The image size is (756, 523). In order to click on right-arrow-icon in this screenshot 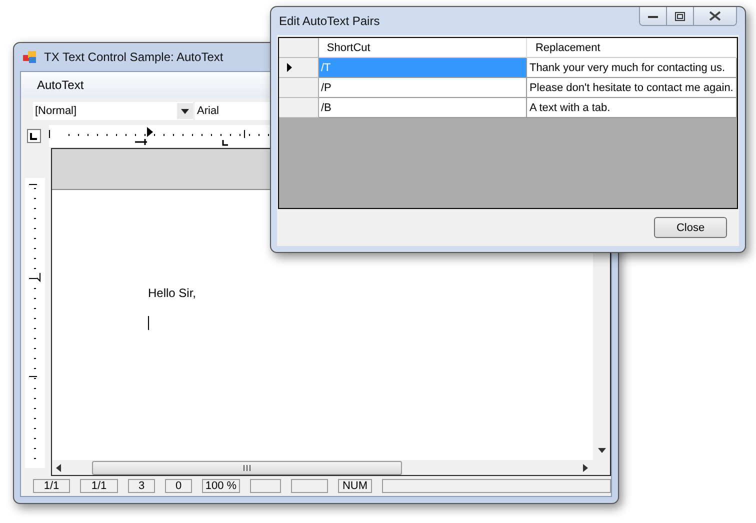, I will do `click(585, 468)`.